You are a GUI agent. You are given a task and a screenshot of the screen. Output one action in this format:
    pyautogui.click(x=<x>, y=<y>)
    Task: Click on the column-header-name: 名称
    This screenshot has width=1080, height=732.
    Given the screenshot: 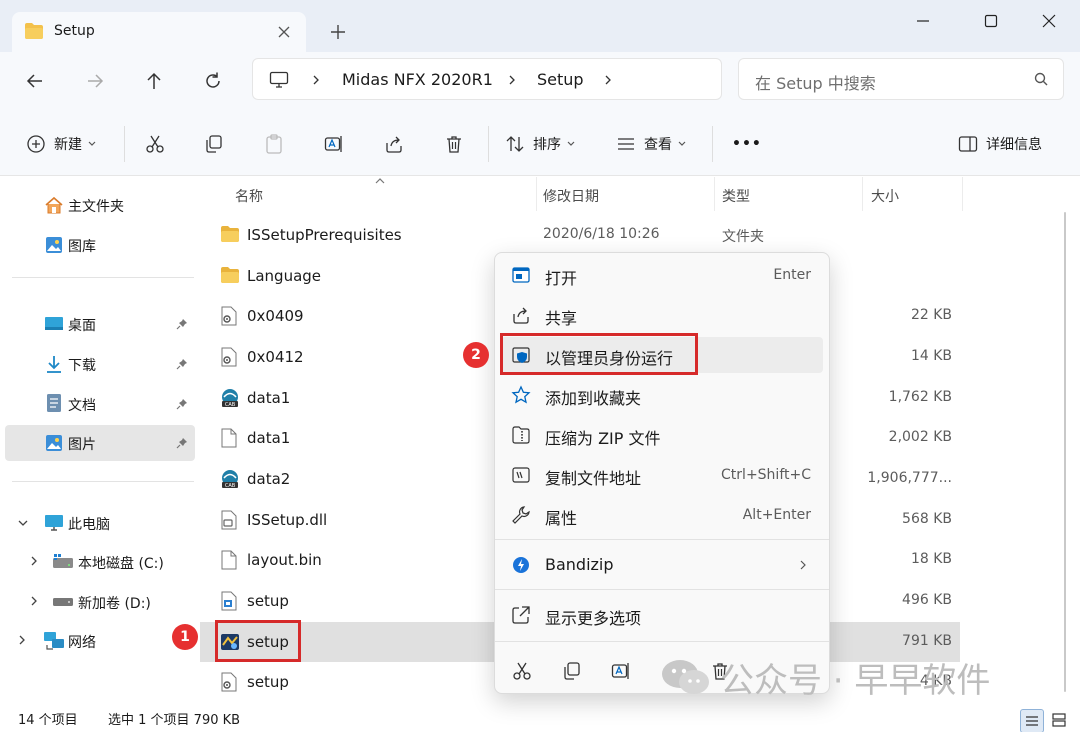 What is the action you would take?
    pyautogui.click(x=249, y=196)
    